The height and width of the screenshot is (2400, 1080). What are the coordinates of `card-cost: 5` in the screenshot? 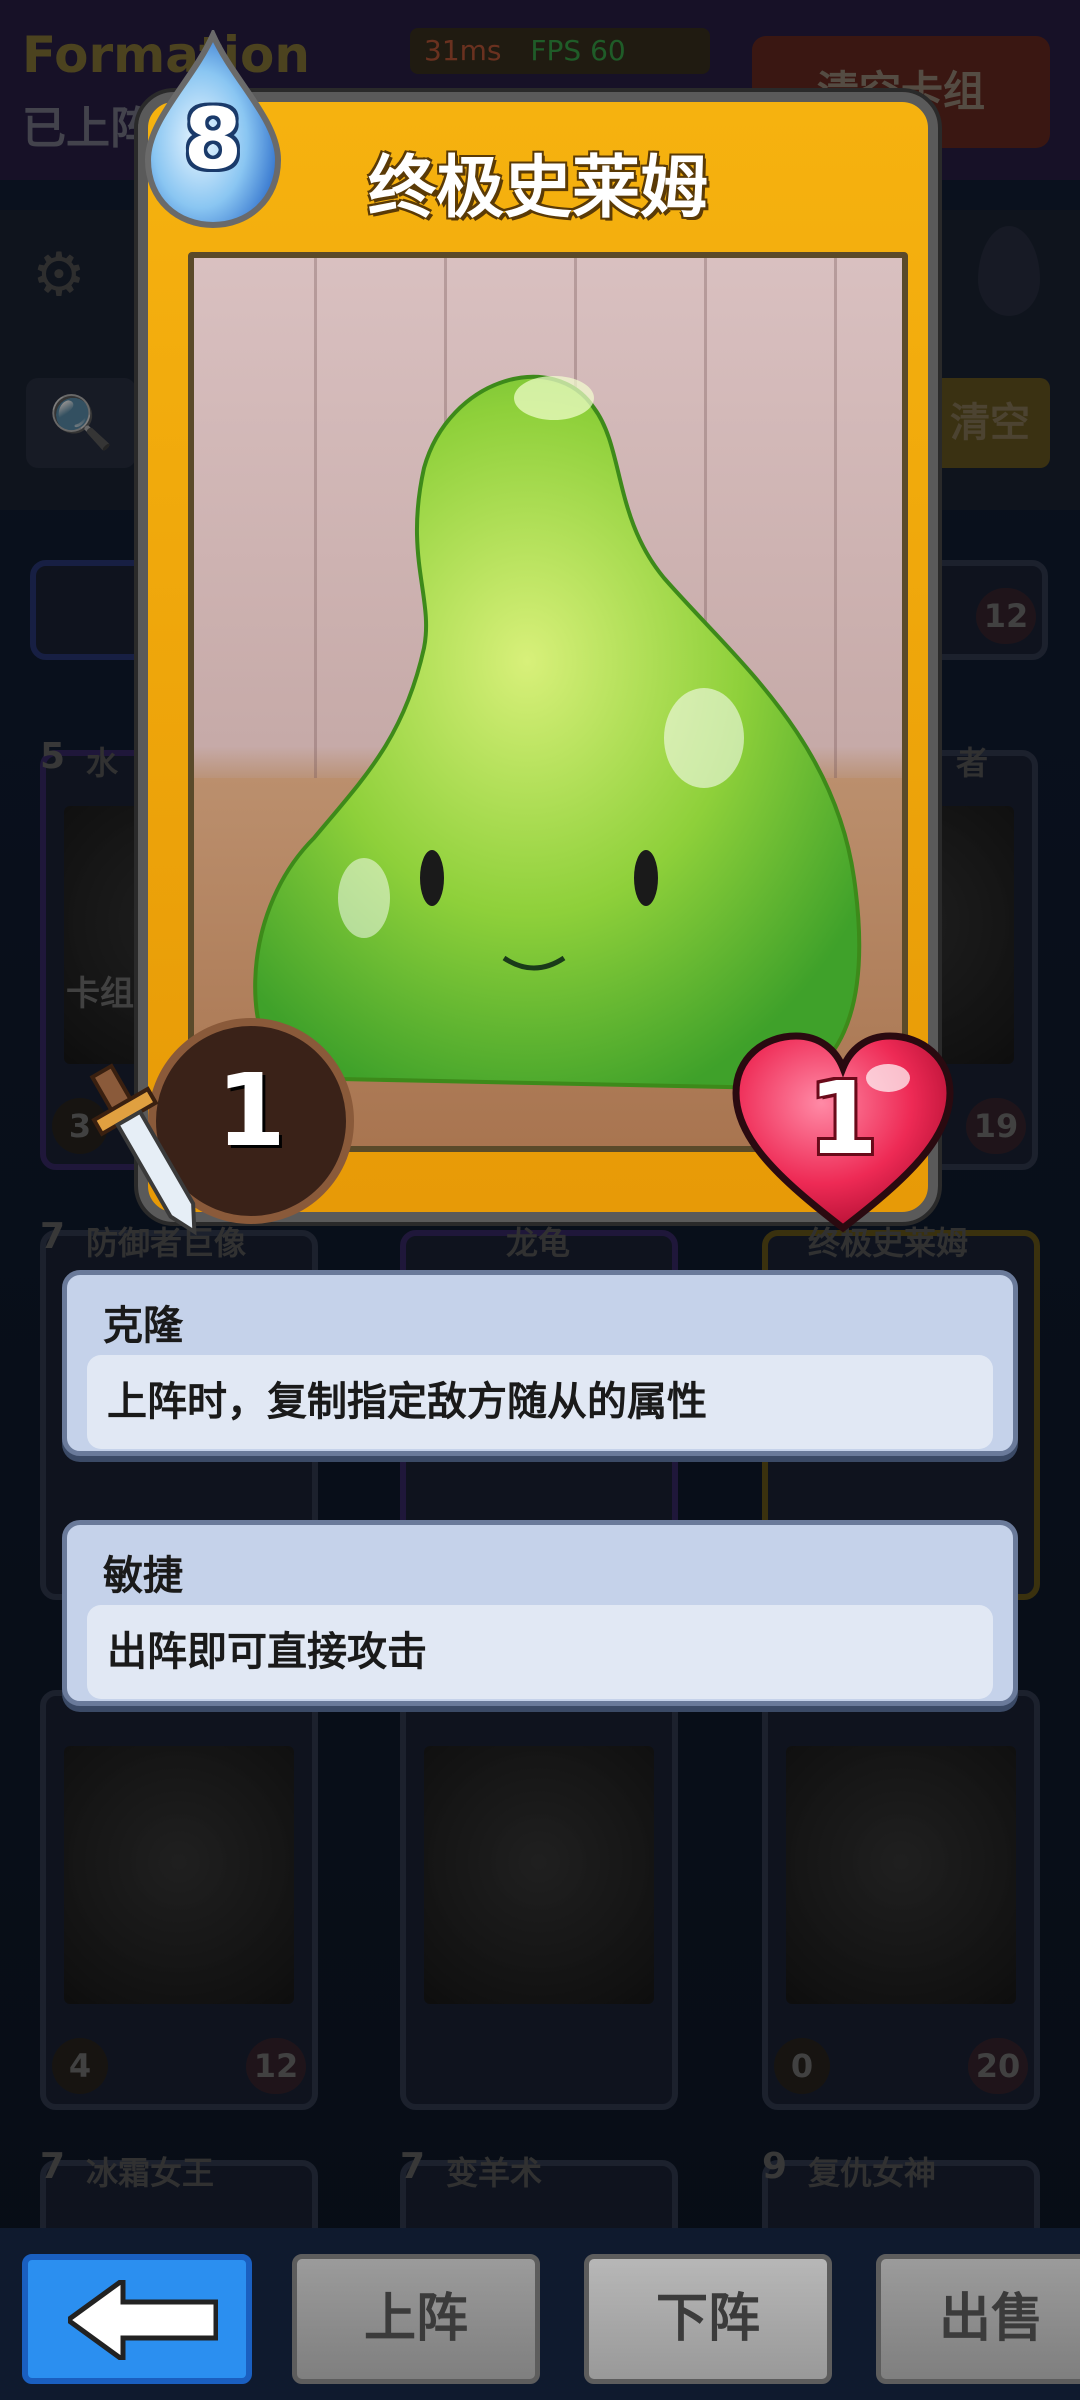 It's located at (53, 756).